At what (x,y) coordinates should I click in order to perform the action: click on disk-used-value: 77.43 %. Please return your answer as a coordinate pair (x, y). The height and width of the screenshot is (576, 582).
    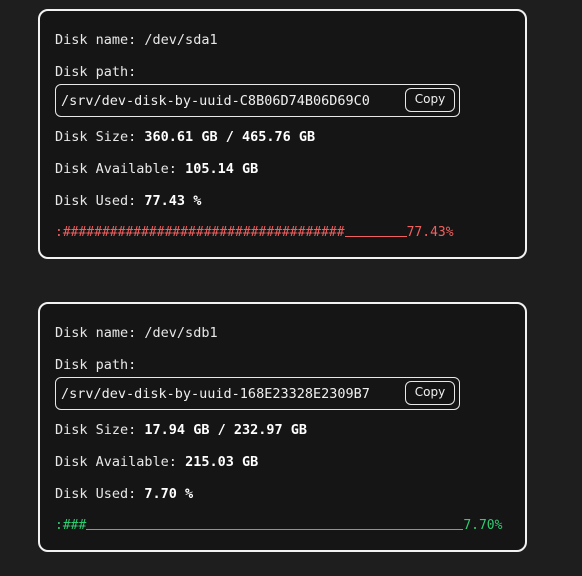
    Looking at the image, I should click on (173, 201).